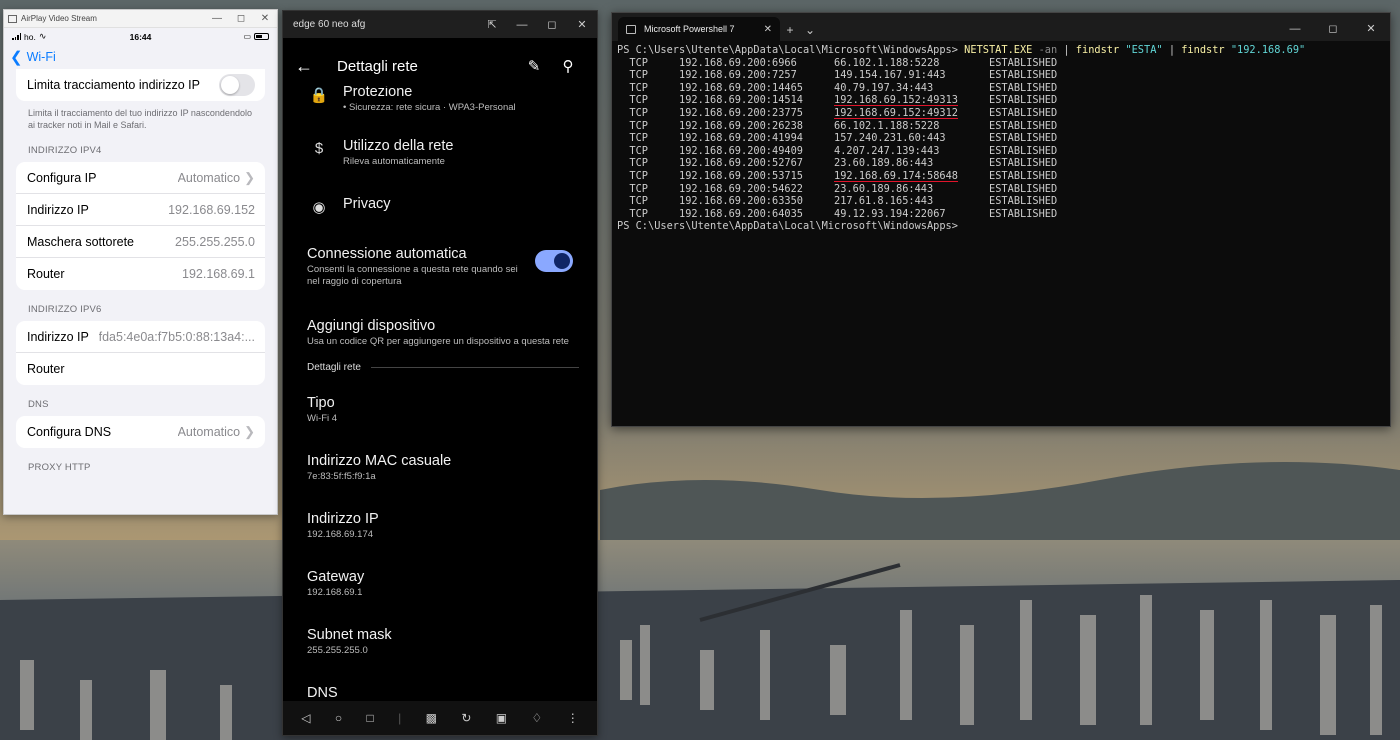 The image size is (1400, 740). What do you see at coordinates (440, 367) in the screenshot?
I see `network-details-section: Dettagli rete` at bounding box center [440, 367].